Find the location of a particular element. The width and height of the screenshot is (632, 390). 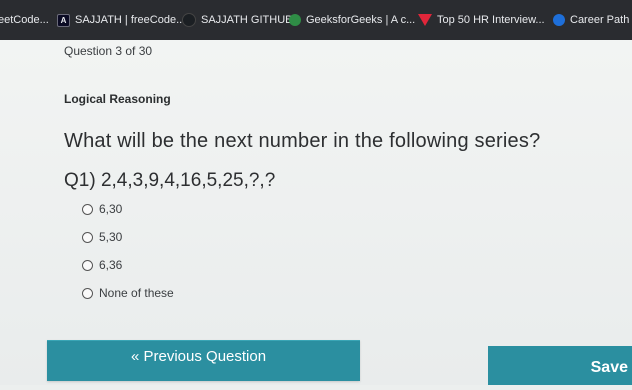

freecodecamp-icon: A is located at coordinates (63, 20).